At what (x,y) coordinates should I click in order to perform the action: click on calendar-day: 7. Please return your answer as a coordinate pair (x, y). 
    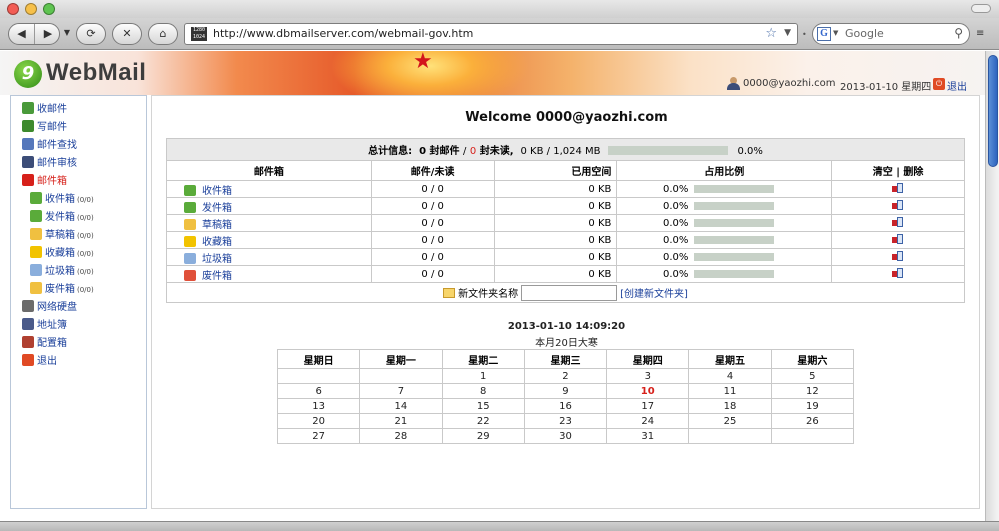
    Looking at the image, I should click on (401, 391).